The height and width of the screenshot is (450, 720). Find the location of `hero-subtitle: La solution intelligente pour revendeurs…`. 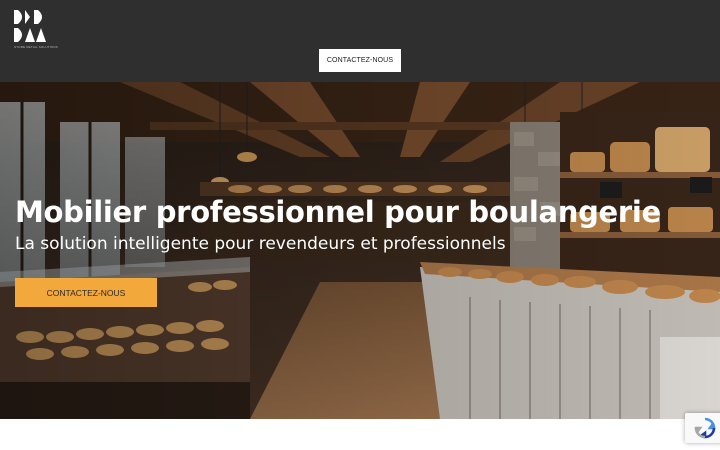

hero-subtitle: La solution intelligente pour revendeurs… is located at coordinates (260, 244).